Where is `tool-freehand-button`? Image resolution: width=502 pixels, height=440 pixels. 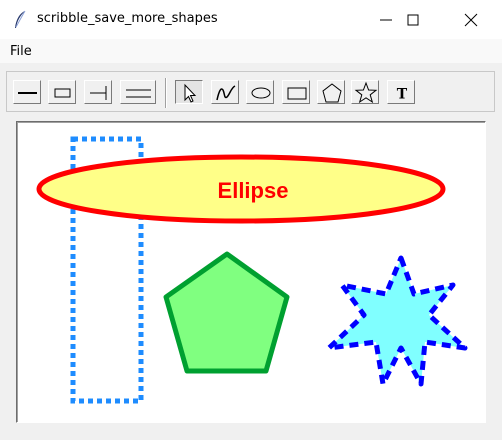 tool-freehand-button is located at coordinates (225, 92).